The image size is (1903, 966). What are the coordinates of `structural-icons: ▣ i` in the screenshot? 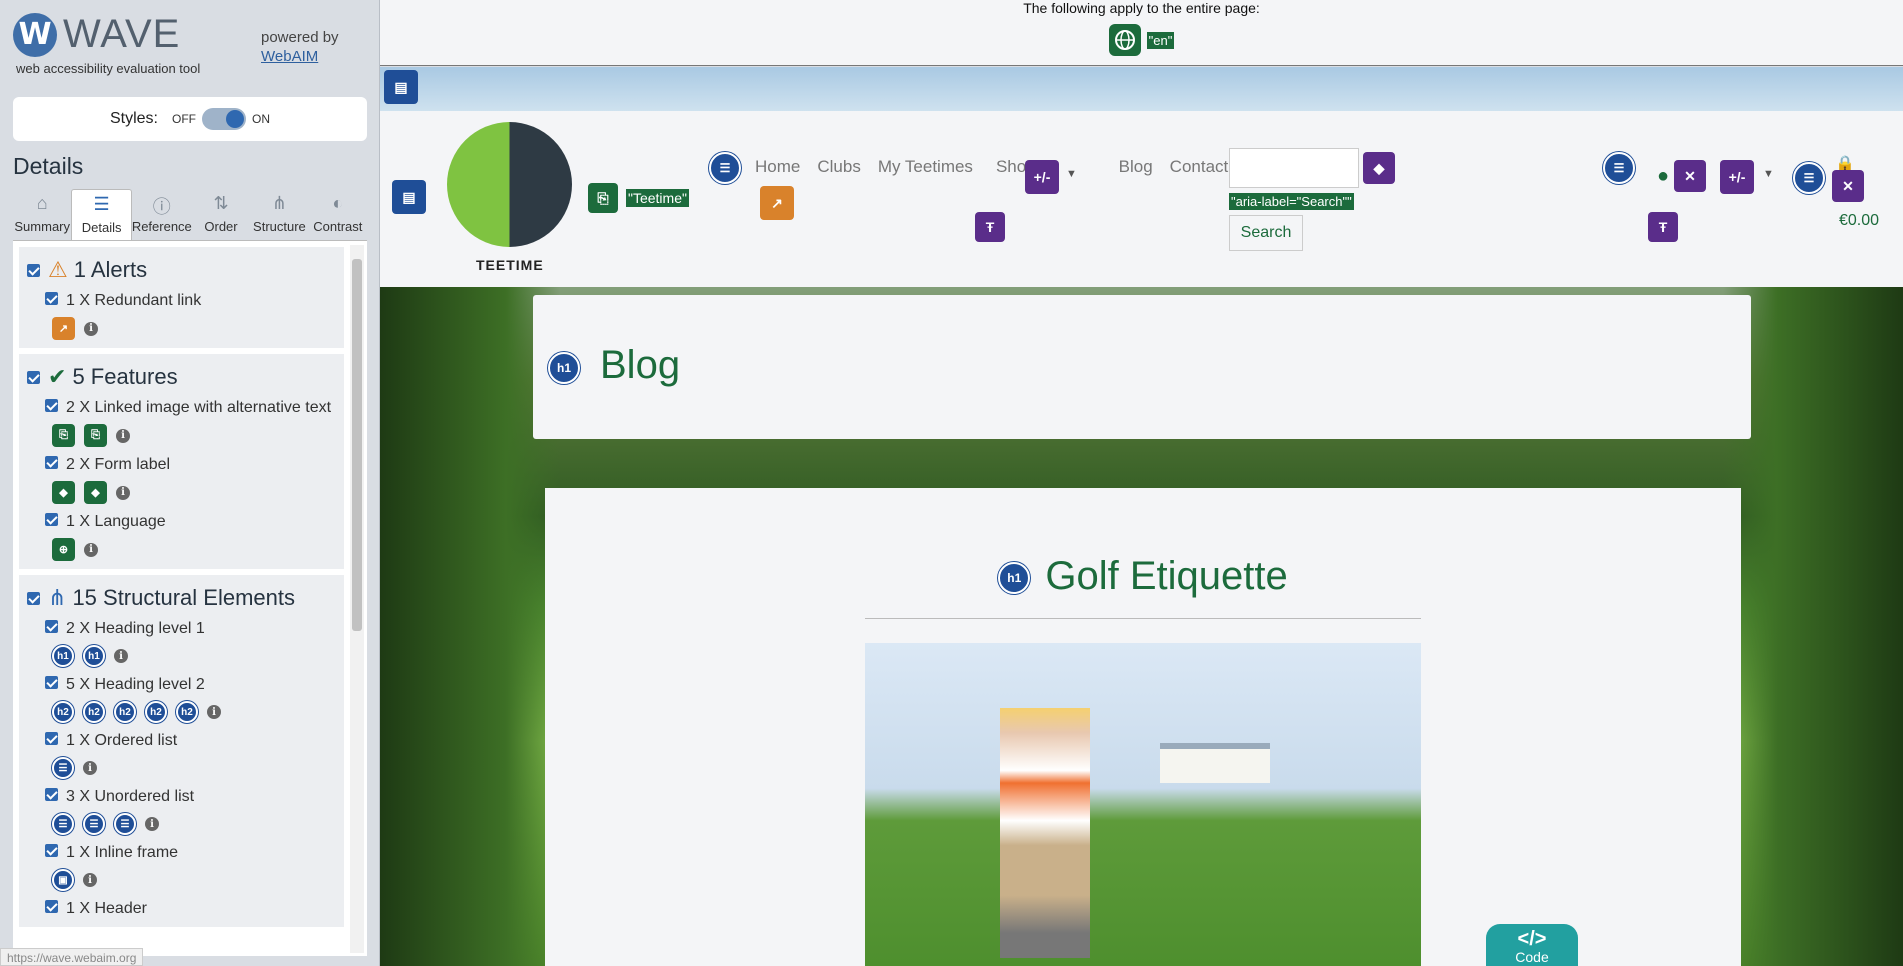 It's located at (194, 880).